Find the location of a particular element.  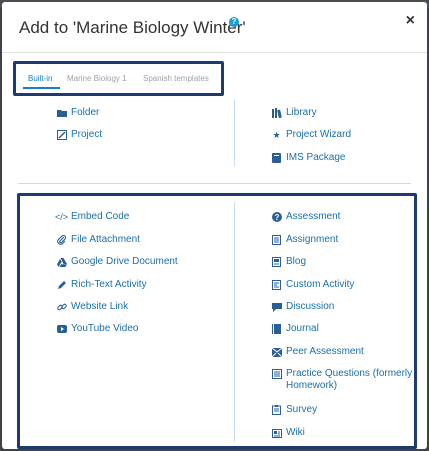

item-label: Discussion is located at coordinates (310, 306).